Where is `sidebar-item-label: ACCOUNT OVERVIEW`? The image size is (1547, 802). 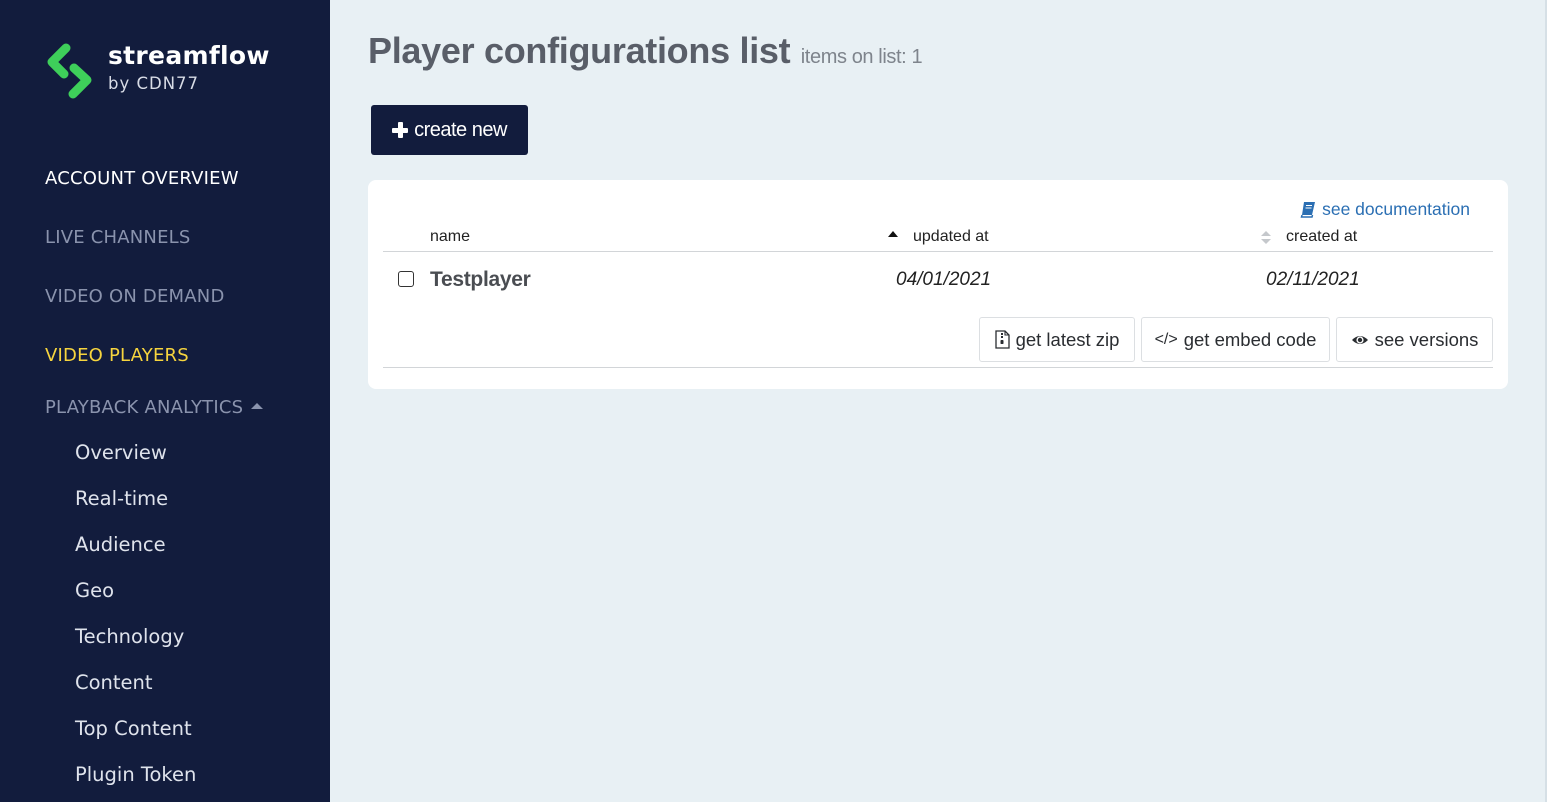
sidebar-item-label: ACCOUNT OVERVIEW is located at coordinates (142, 178).